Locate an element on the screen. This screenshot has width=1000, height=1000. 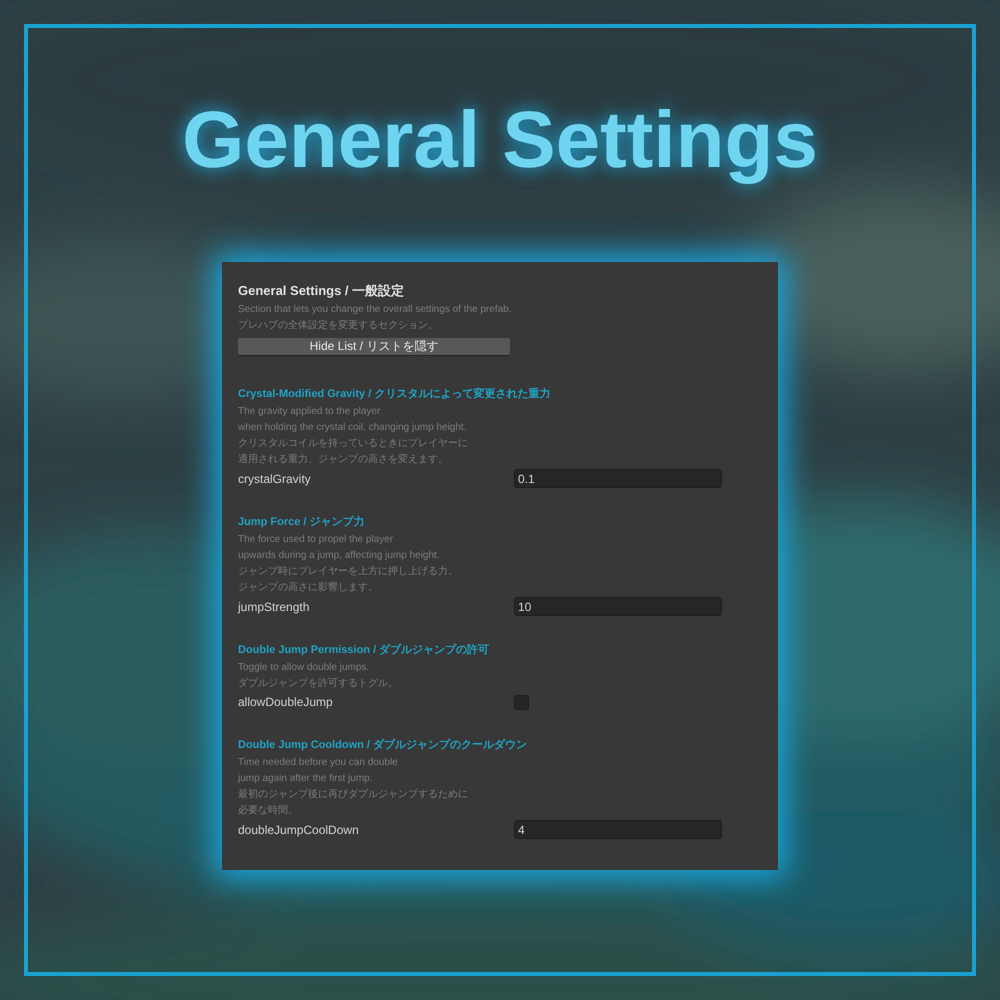
description-text: Toggle to allow double jumps. ダブルジャンプを許可するトグル。 is located at coordinates (318, 676).